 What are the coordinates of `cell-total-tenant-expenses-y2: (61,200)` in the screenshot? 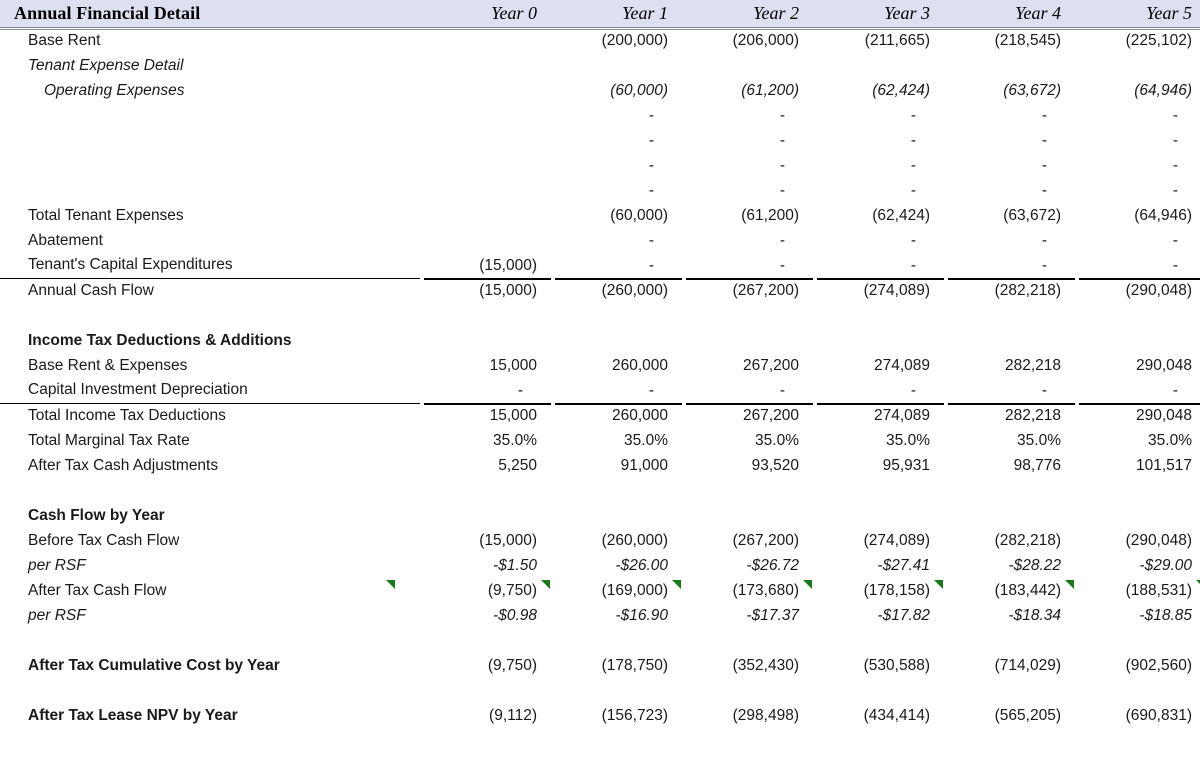 It's located at (747, 215).